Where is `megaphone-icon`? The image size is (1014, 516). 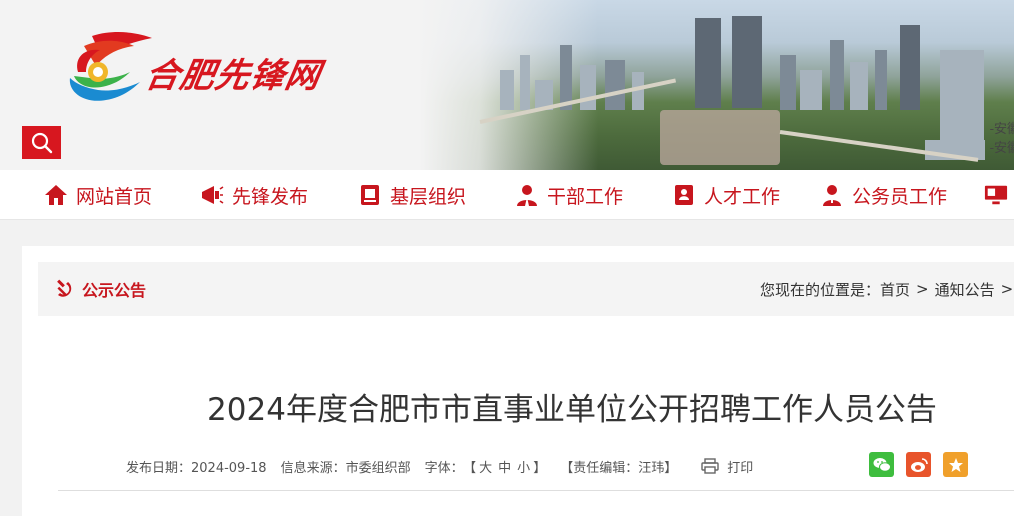
megaphone-icon is located at coordinates (212, 195).